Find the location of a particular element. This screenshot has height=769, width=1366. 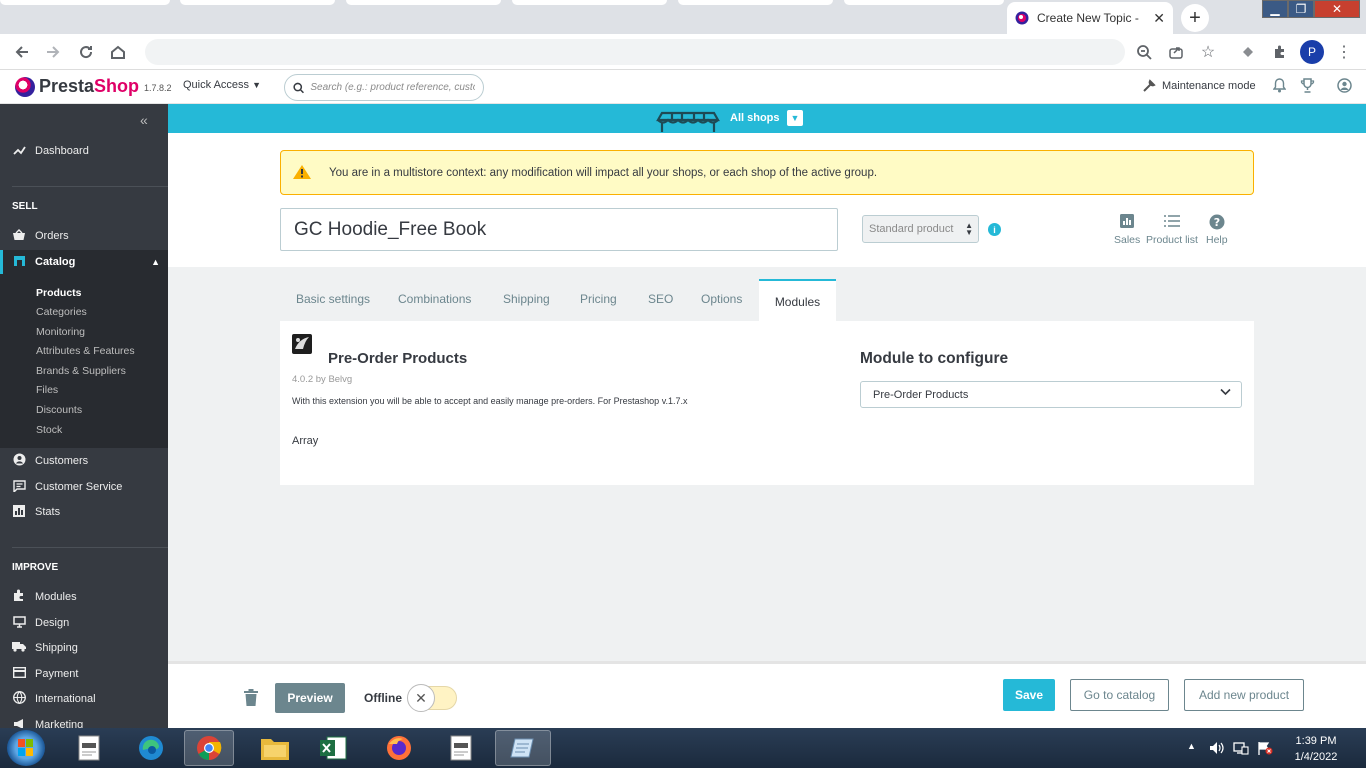

help-link: ? Help is located at coordinates (1217, 230).